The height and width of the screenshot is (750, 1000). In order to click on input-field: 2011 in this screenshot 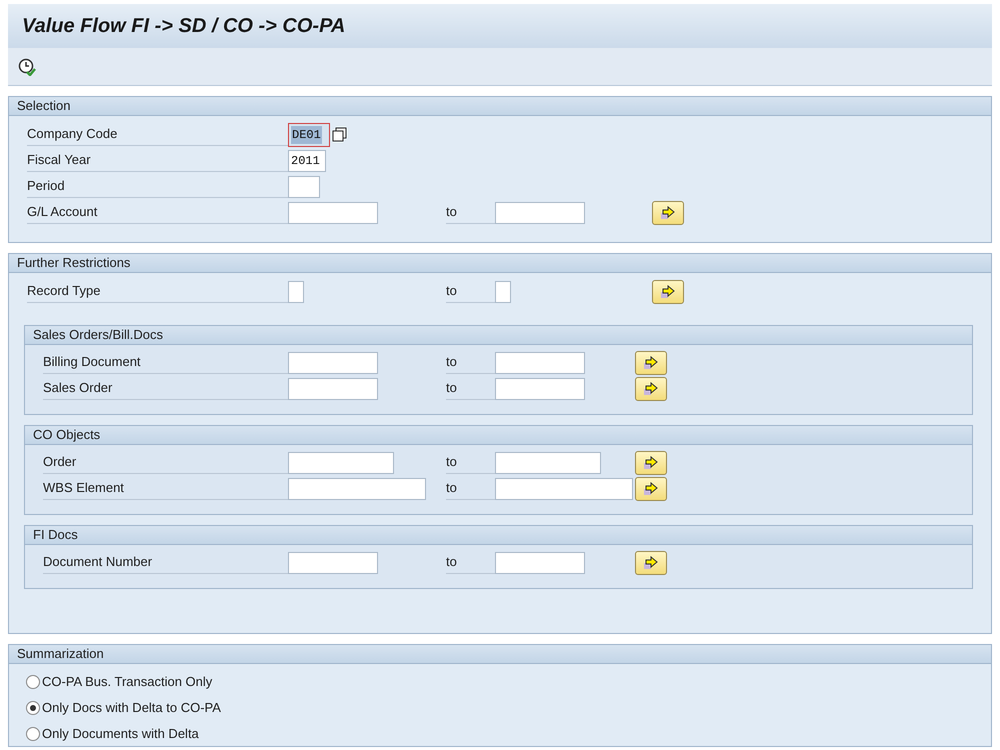, I will do `click(307, 161)`.